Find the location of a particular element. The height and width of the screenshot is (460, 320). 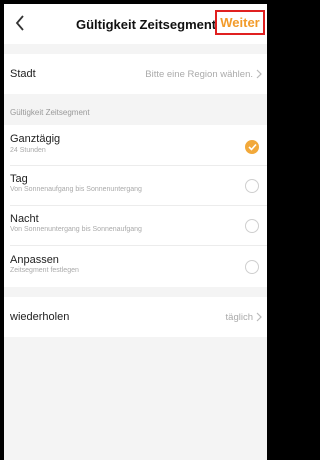

radio-selected is located at coordinates (252, 147).